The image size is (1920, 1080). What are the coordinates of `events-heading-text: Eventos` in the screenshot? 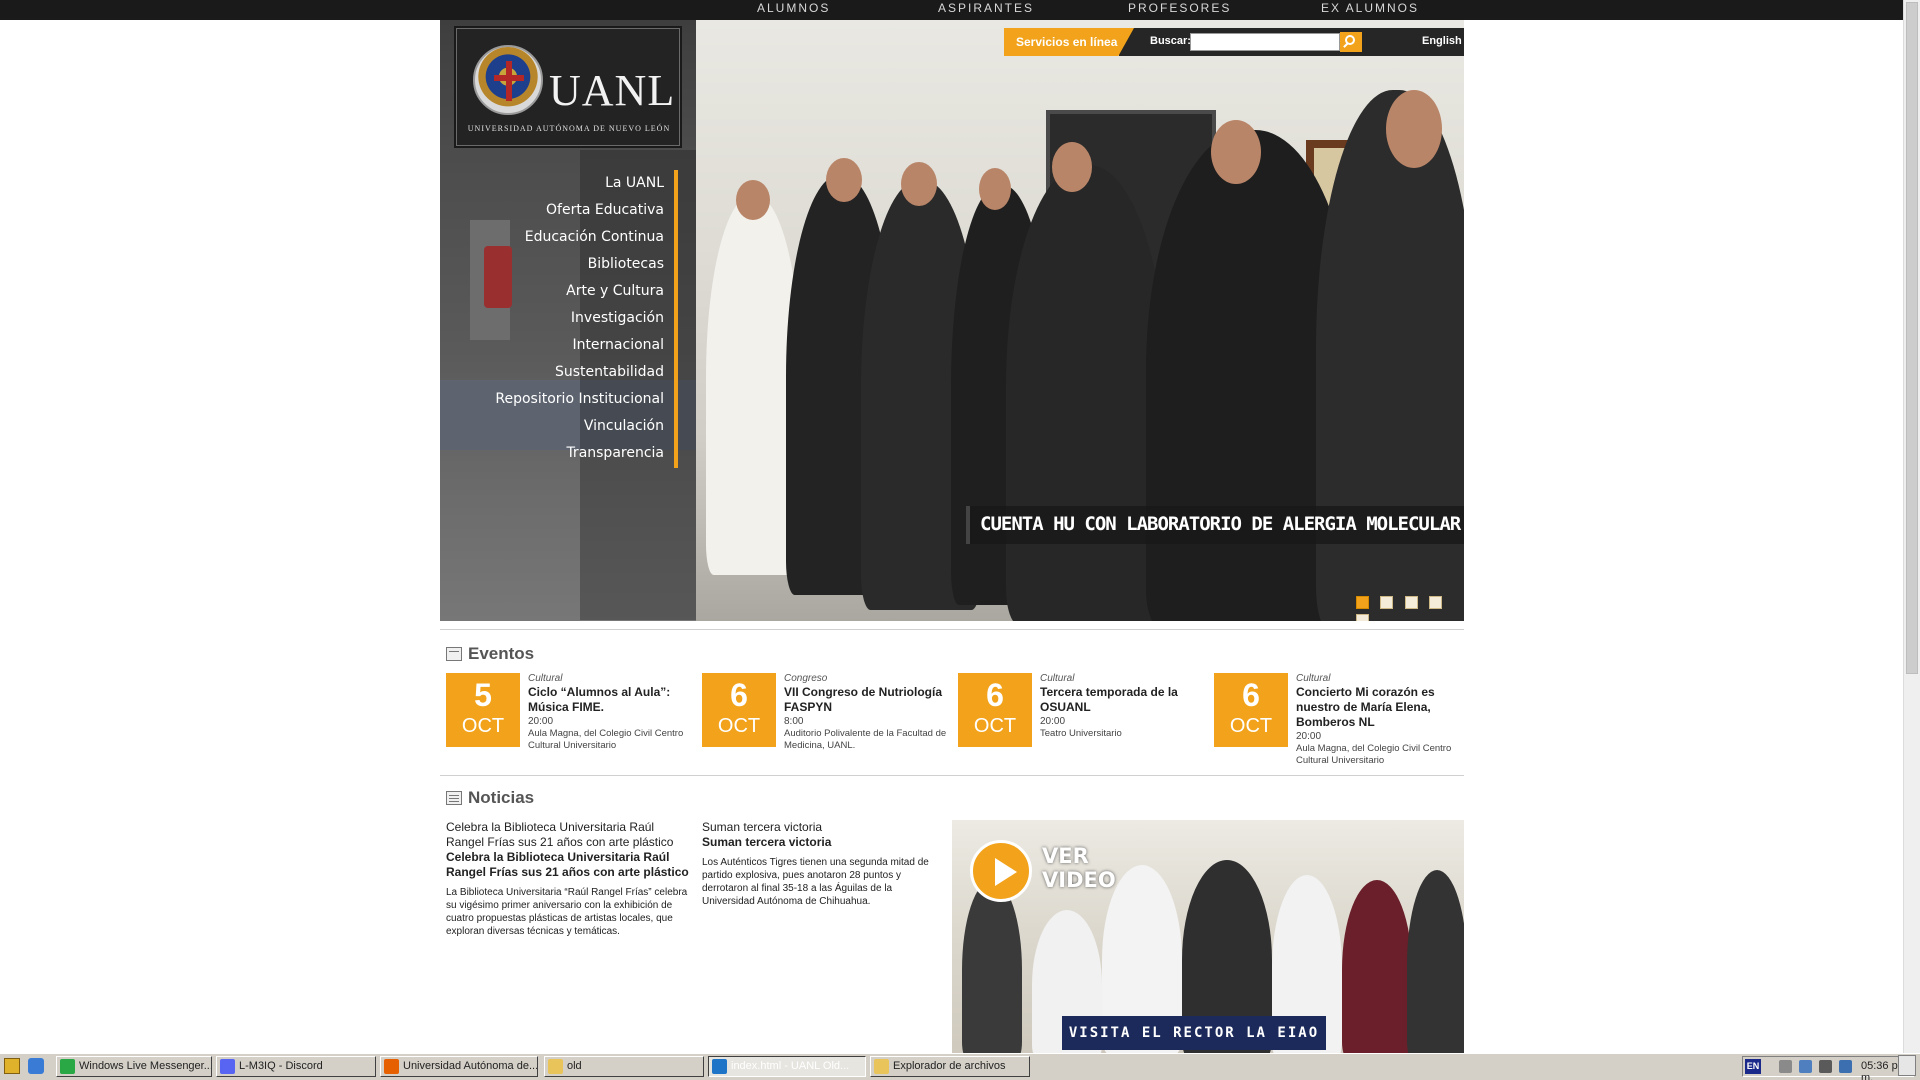 It's located at (501, 653).